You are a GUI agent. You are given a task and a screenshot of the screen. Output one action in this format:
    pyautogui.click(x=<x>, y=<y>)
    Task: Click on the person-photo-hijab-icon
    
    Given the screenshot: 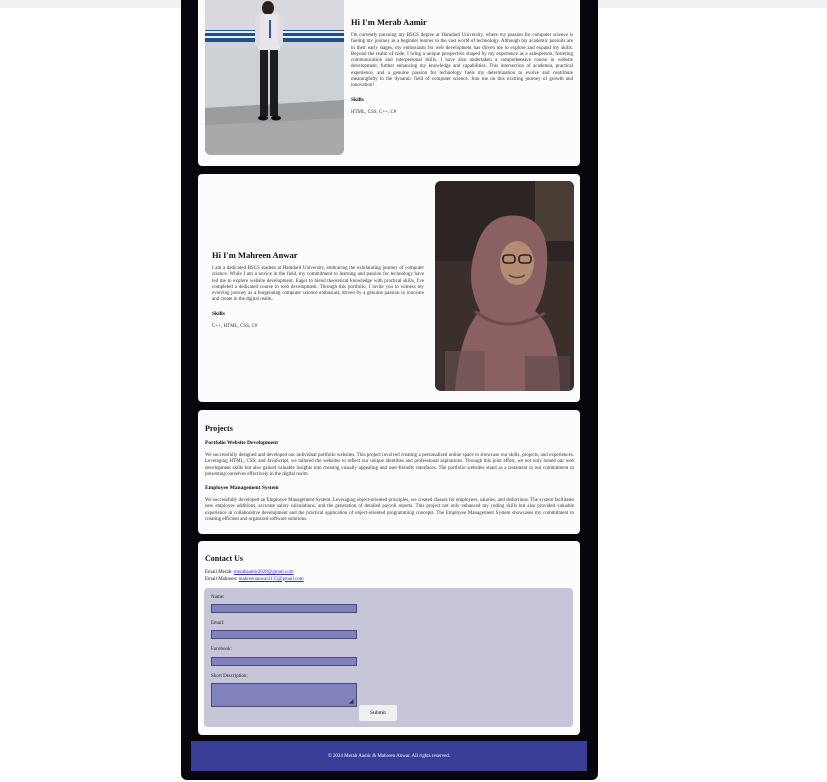 What is the action you would take?
    pyautogui.click(x=504, y=286)
    